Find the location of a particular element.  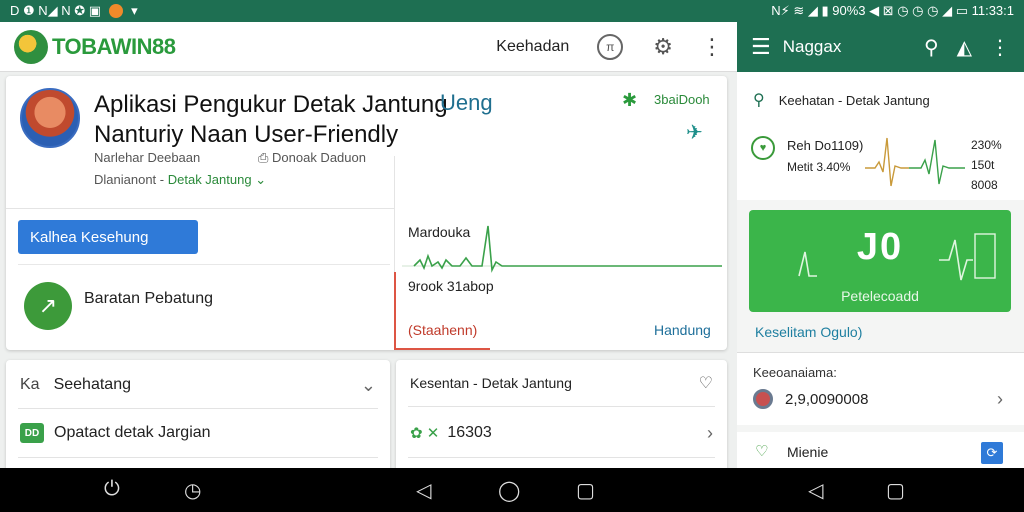

value-sub-label: Keeoanaiama: is located at coordinates (795, 372).